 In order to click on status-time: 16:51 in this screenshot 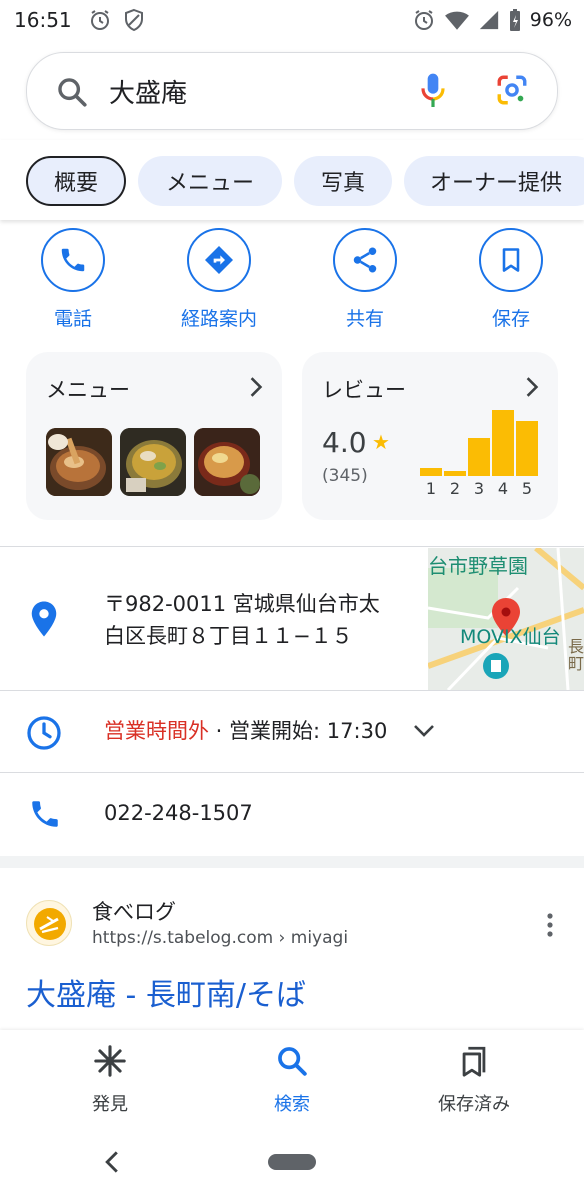, I will do `click(43, 20)`.